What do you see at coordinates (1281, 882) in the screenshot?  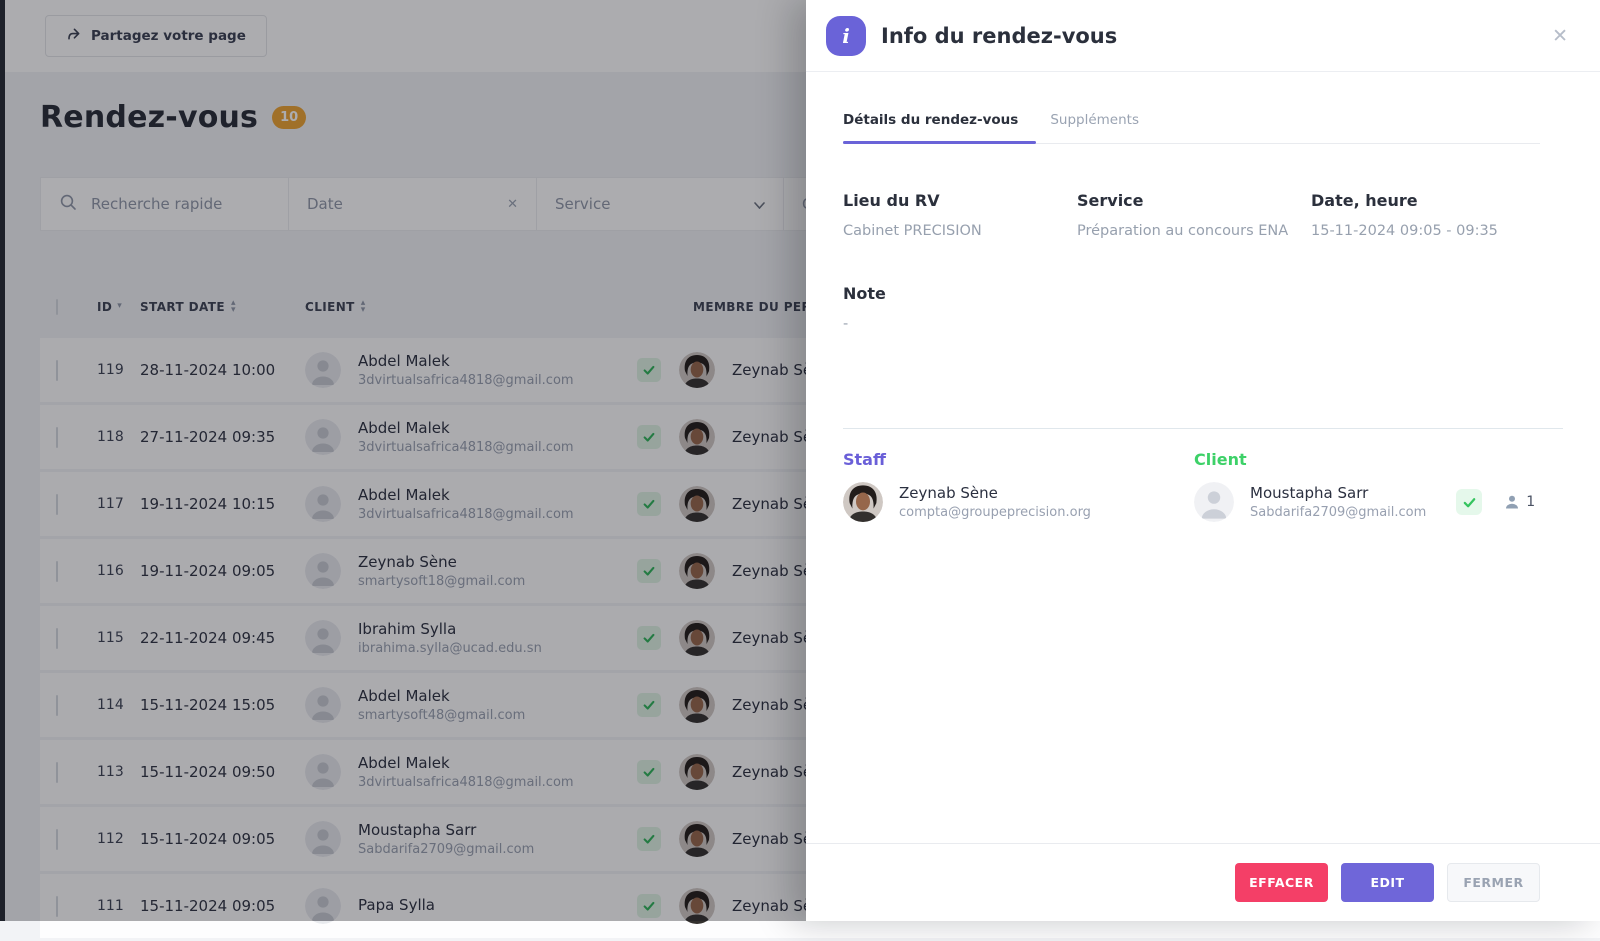 I see `delete-button: EFFACER` at bounding box center [1281, 882].